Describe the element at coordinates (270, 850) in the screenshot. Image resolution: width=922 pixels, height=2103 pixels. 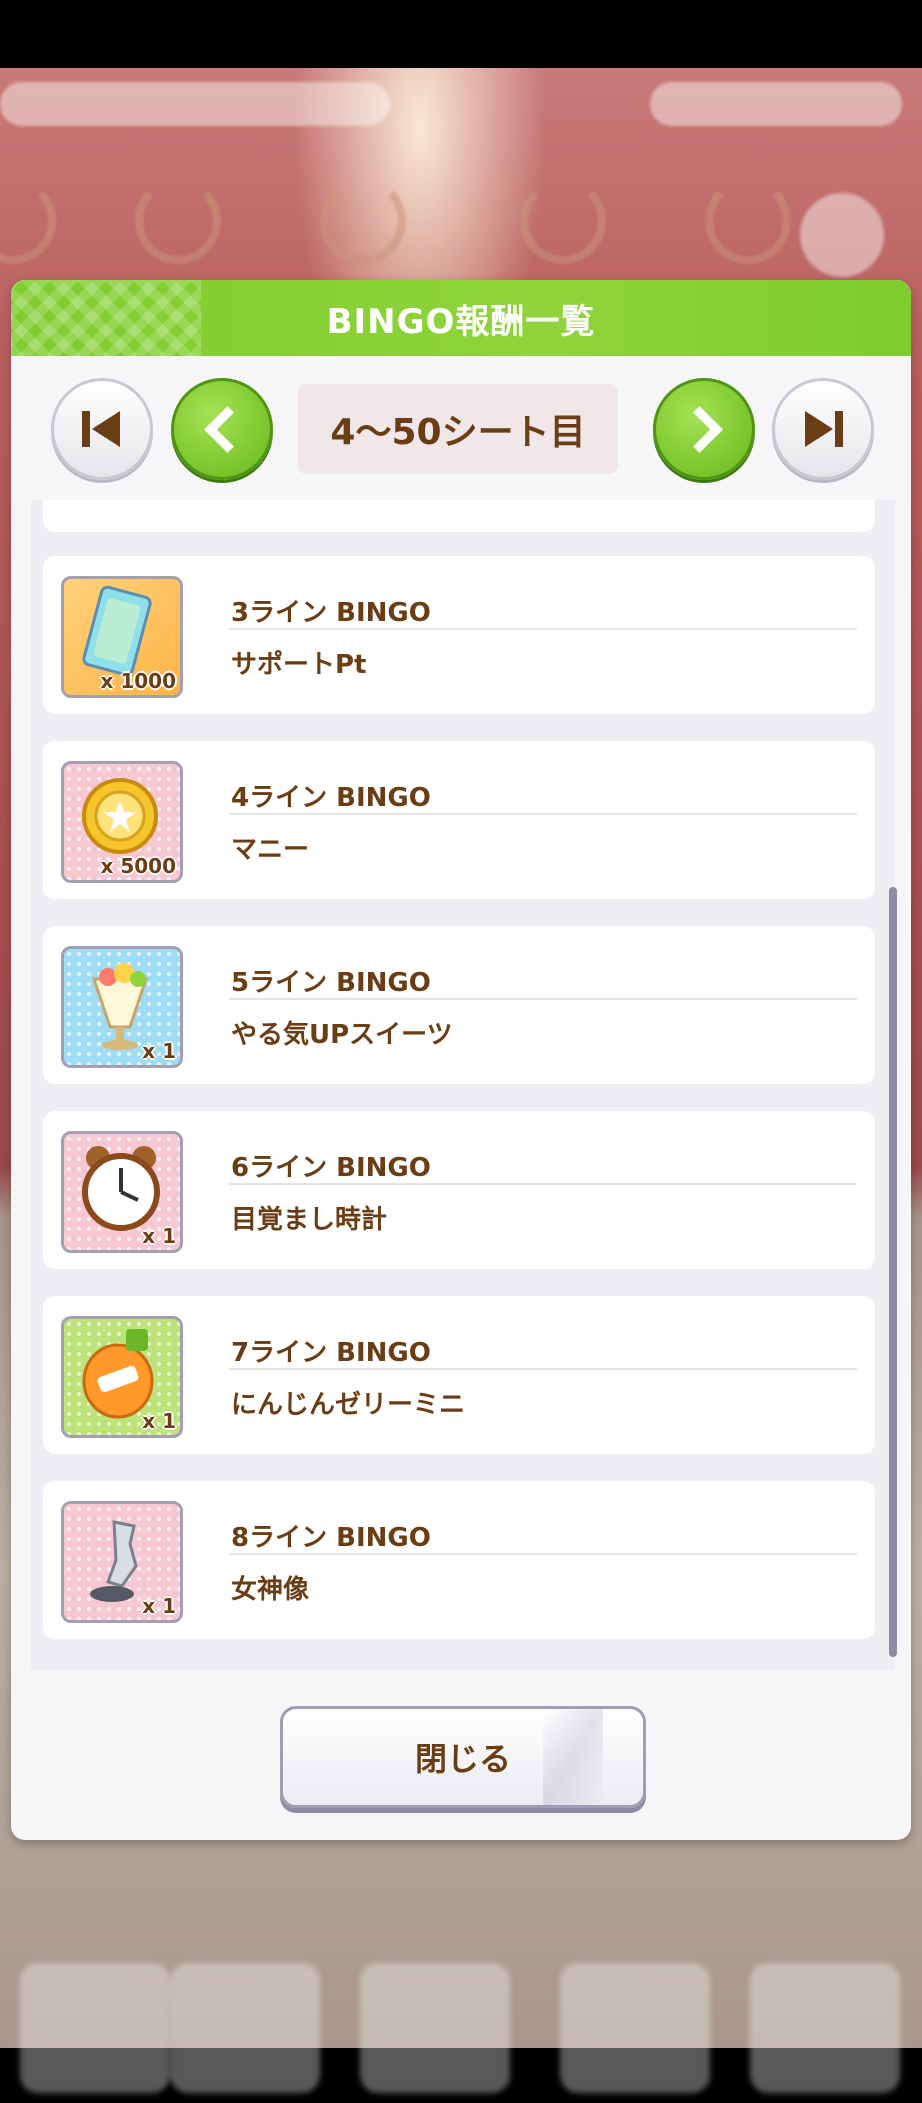
I see `reward-name: マニー` at that location.